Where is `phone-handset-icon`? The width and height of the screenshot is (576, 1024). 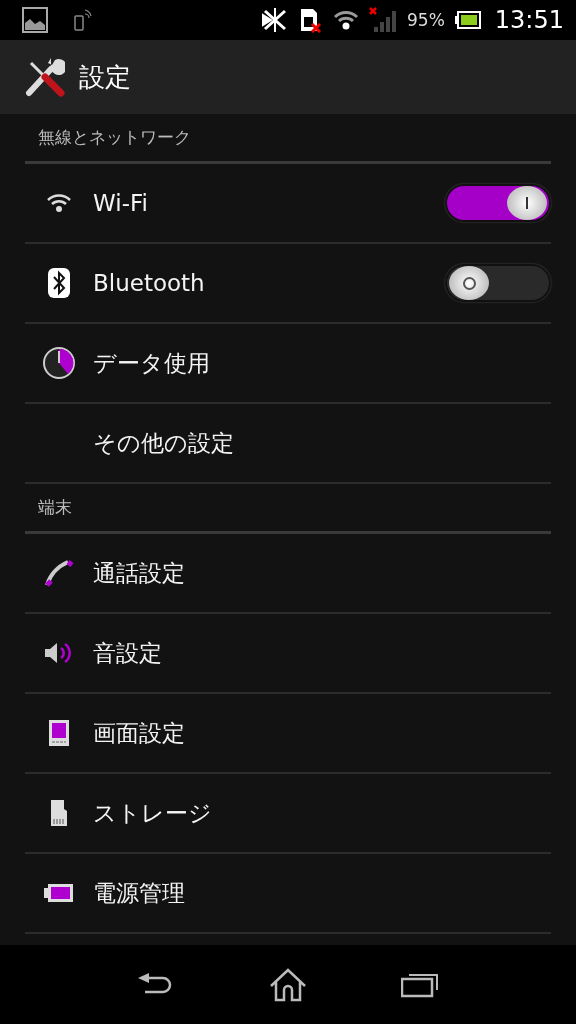 phone-handset-icon is located at coordinates (59, 573).